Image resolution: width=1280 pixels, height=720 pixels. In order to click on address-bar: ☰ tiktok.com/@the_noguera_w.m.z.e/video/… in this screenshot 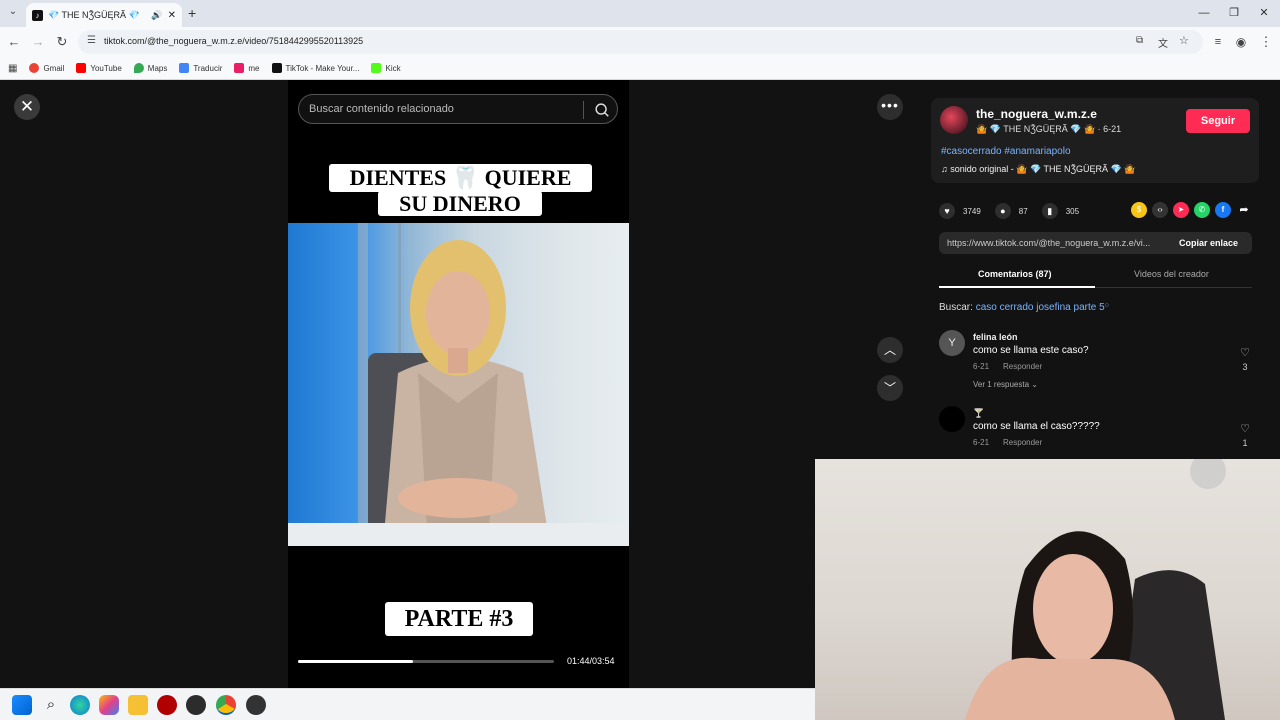, I will do `click(640, 42)`.